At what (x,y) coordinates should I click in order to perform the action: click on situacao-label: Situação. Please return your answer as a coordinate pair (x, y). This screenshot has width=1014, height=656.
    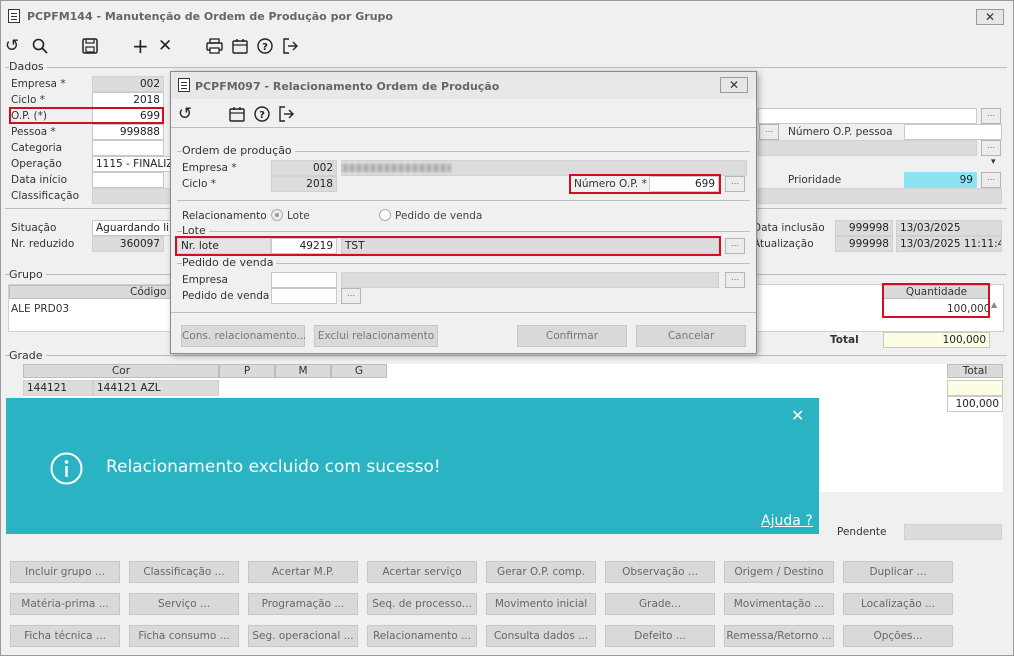
    Looking at the image, I should click on (34, 228).